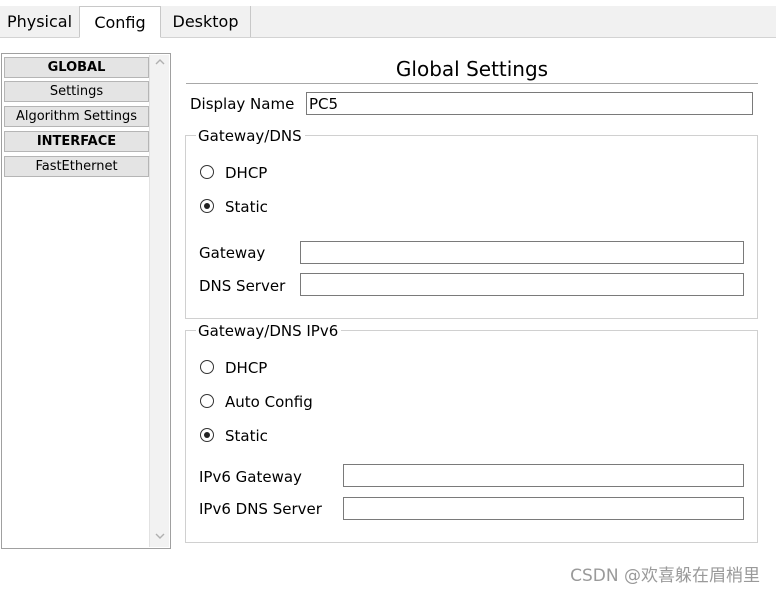 The image size is (776, 594). I want to click on tab-physical: Physical, so click(40, 21).